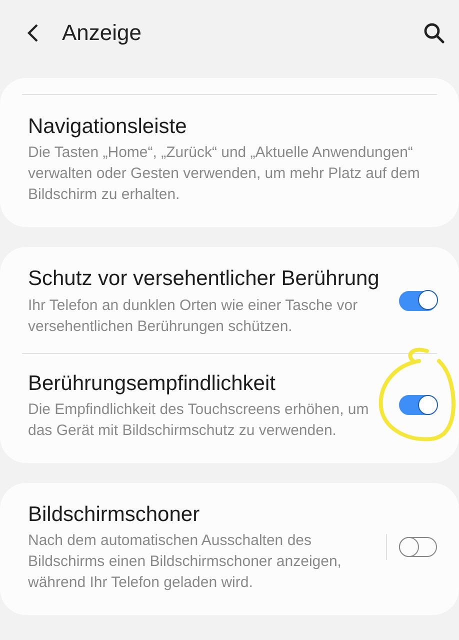  Describe the element at coordinates (224, 126) in the screenshot. I see `setting-title: Navigationsleiste` at that location.